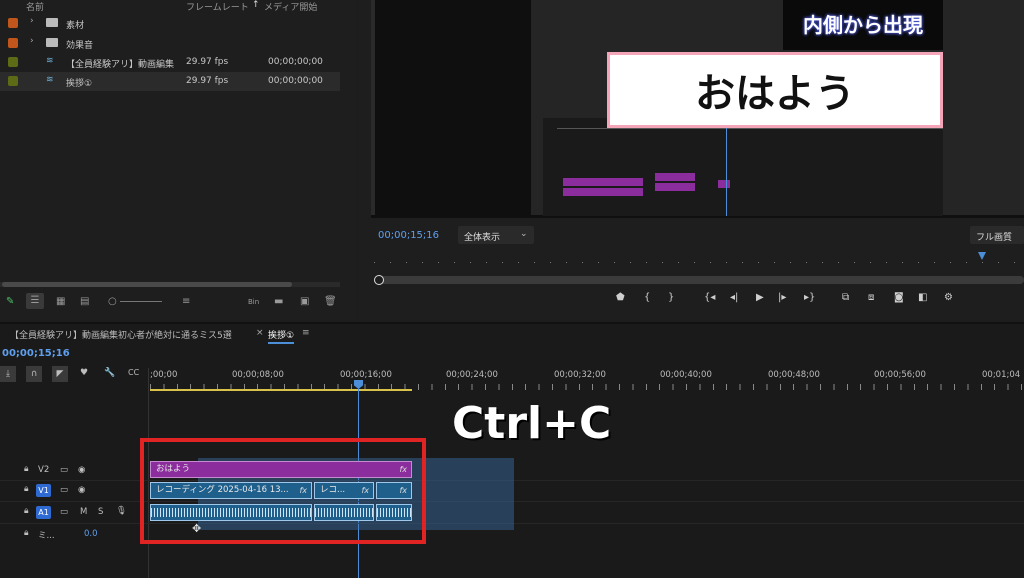 This screenshot has width=1024, height=578. Describe the element at coordinates (922, 297) in the screenshot. I see `comparison-view-icon: ◧` at that location.